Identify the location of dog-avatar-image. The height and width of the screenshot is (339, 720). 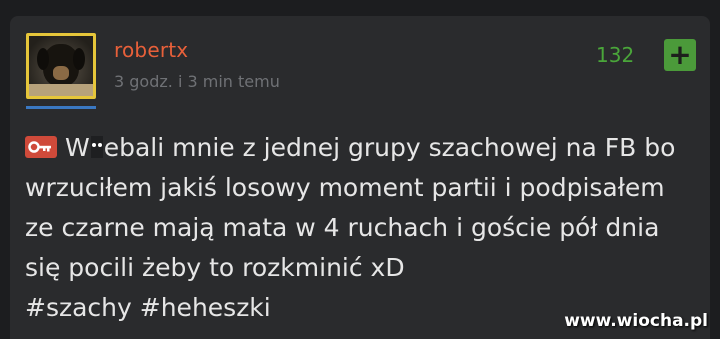
(61, 66).